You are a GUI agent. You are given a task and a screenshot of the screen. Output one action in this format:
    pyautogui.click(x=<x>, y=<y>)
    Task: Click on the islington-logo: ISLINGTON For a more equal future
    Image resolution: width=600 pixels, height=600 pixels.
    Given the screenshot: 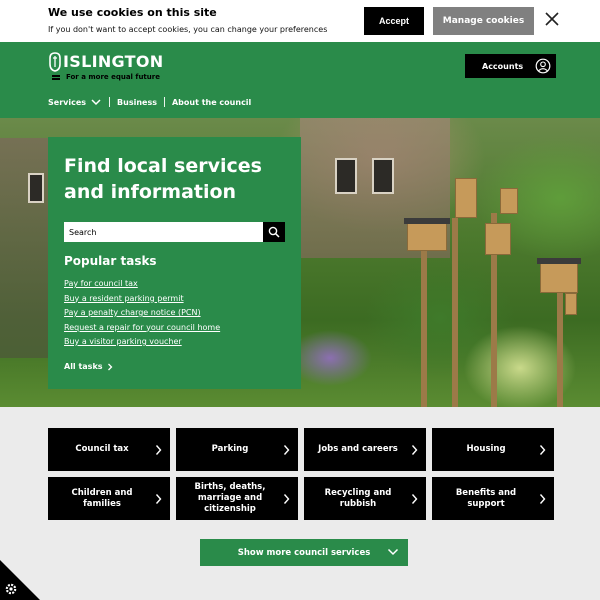 What is the action you would take?
    pyautogui.click(x=113, y=69)
    